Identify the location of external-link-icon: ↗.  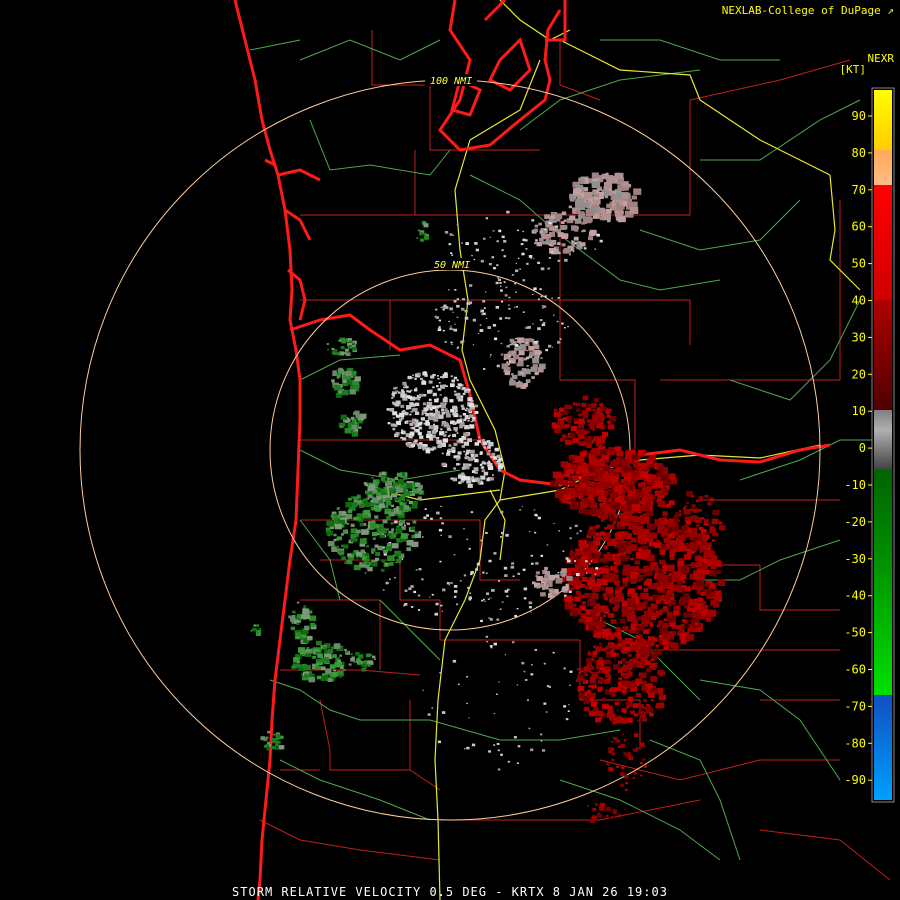
(890, 10).